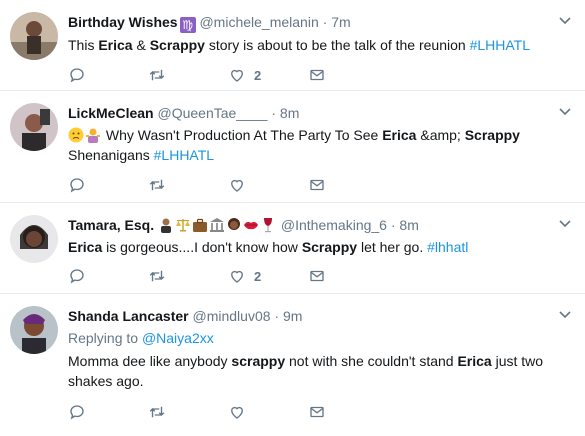  Describe the element at coordinates (83, 45) in the screenshot. I see `text-segment: This` at that location.